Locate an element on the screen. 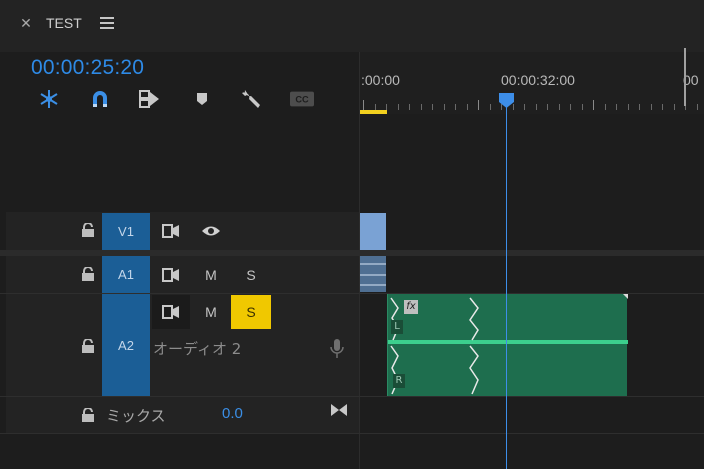 The image size is (704, 469). nest-toggle-icon is located at coordinates (49, 99).